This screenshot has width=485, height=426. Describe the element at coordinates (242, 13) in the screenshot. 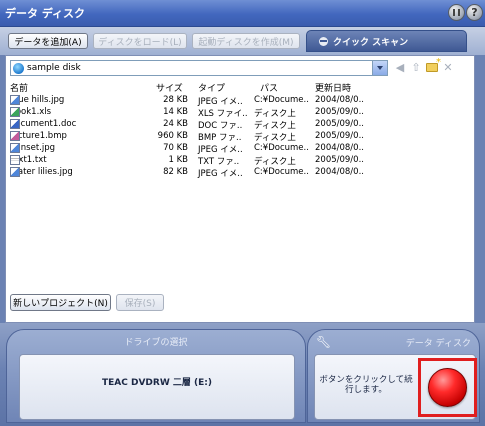

I see `title-bar: データ ディスク ?` at that location.